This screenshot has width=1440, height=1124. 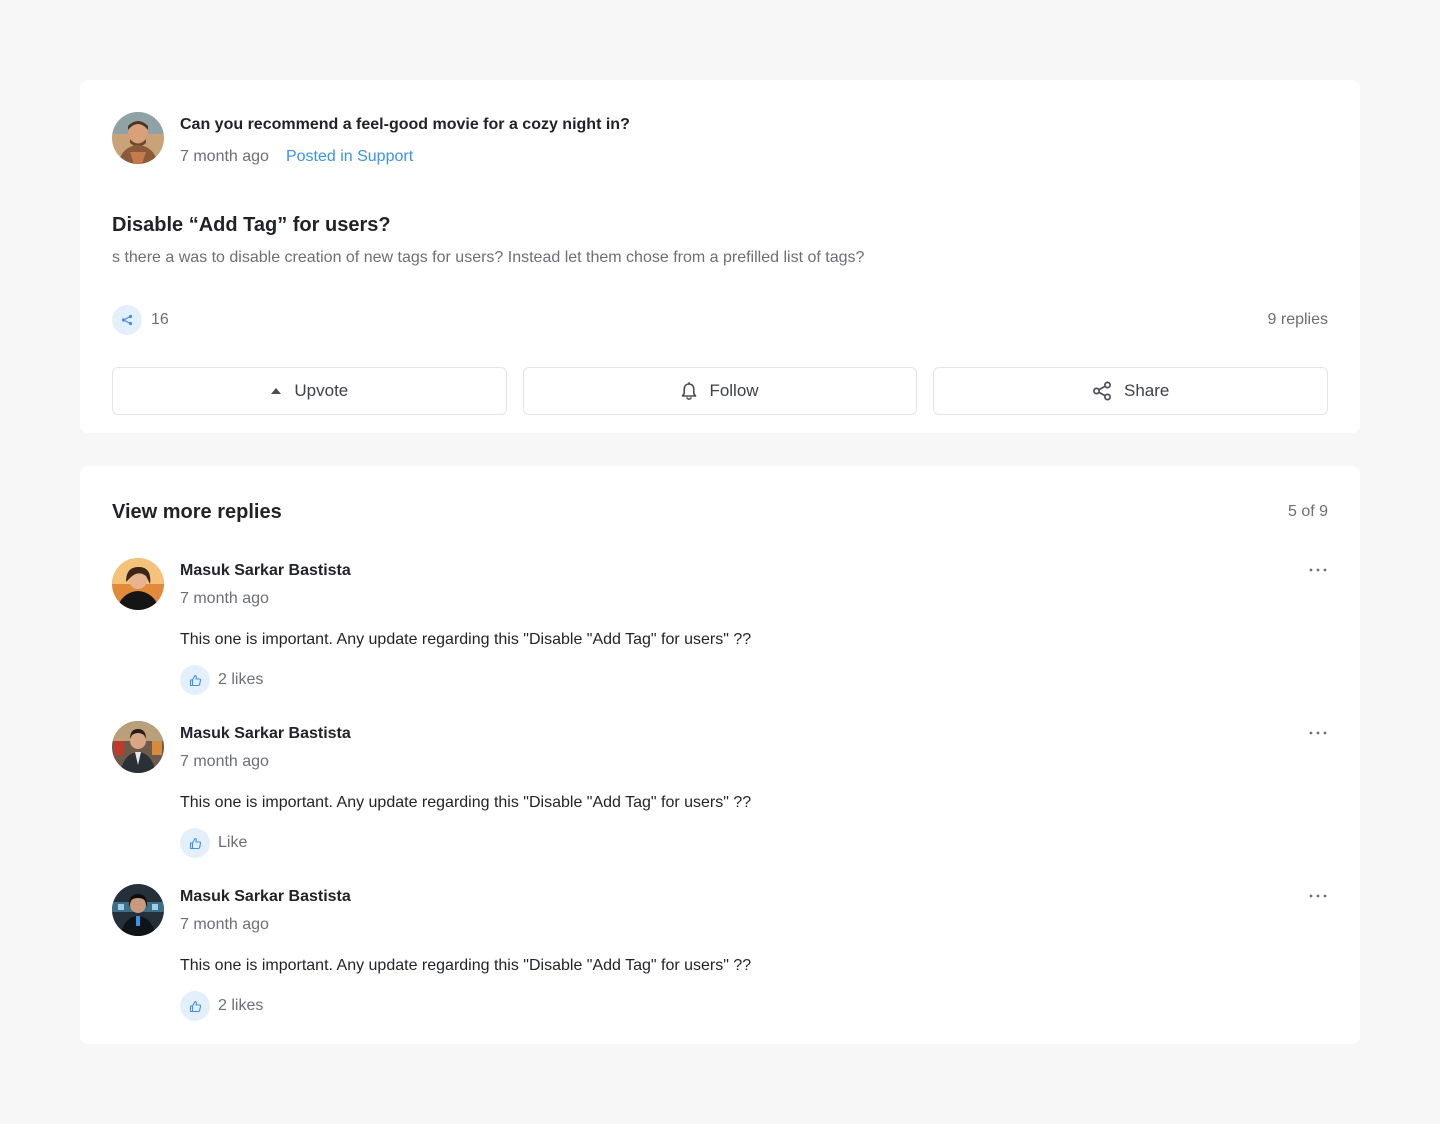 What do you see at coordinates (197, 512) in the screenshot?
I see `replies-title: View more replies` at bounding box center [197, 512].